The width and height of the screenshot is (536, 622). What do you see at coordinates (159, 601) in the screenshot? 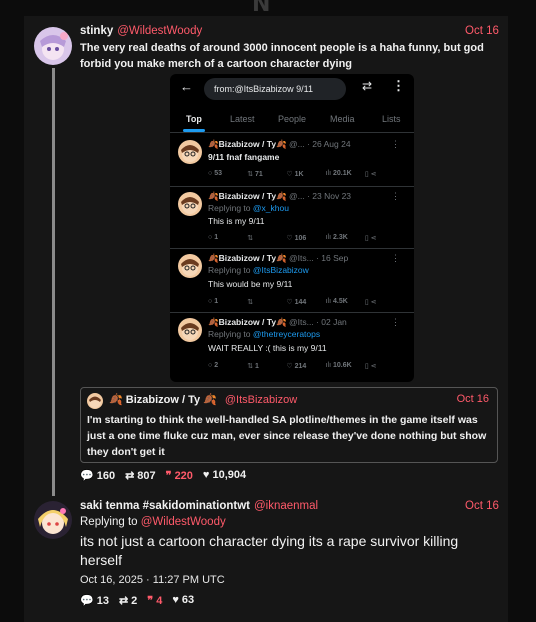
I see `quote-count: 4` at bounding box center [159, 601].